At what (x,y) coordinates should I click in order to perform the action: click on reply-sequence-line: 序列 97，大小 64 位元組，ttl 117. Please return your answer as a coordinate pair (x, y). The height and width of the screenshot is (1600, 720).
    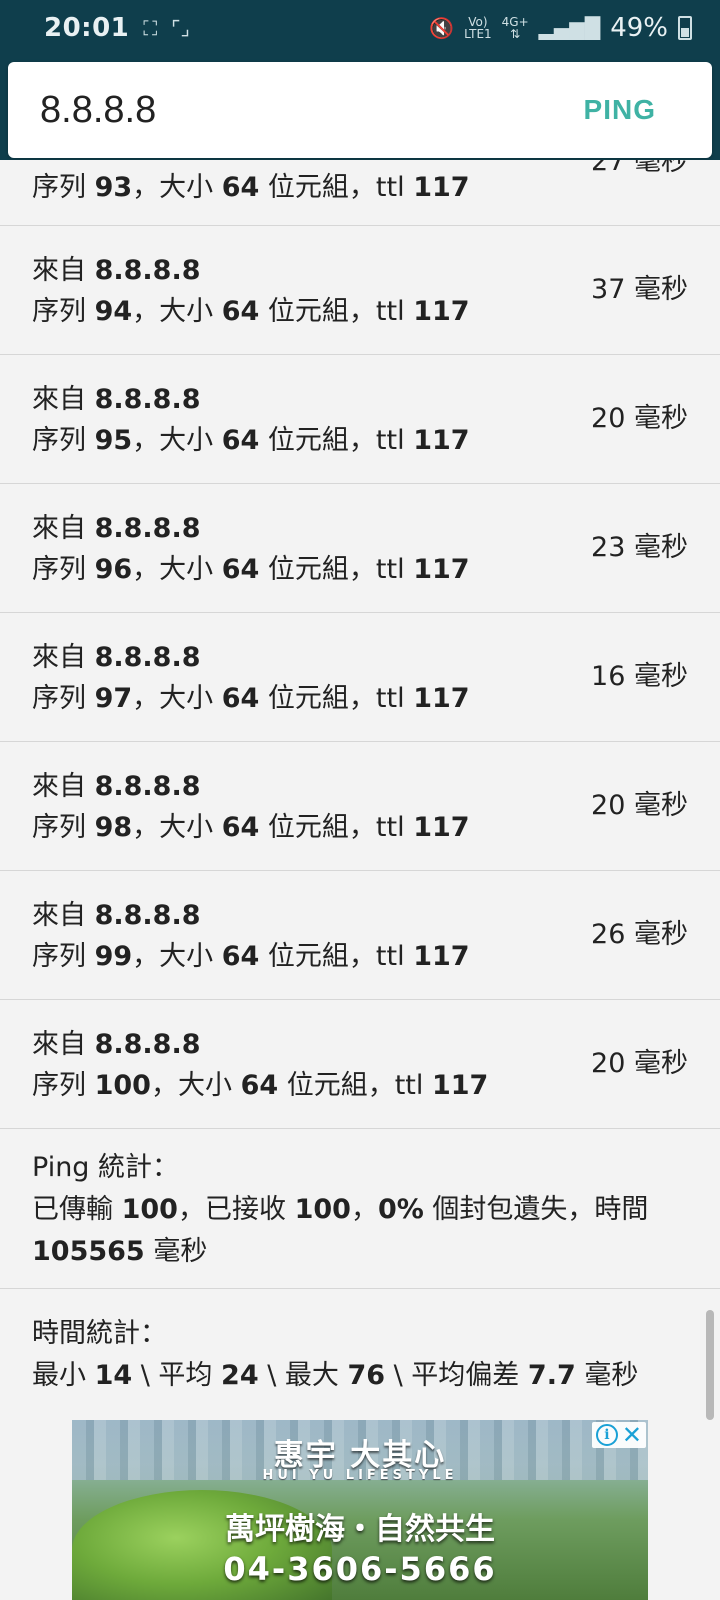
    Looking at the image, I should click on (251, 698).